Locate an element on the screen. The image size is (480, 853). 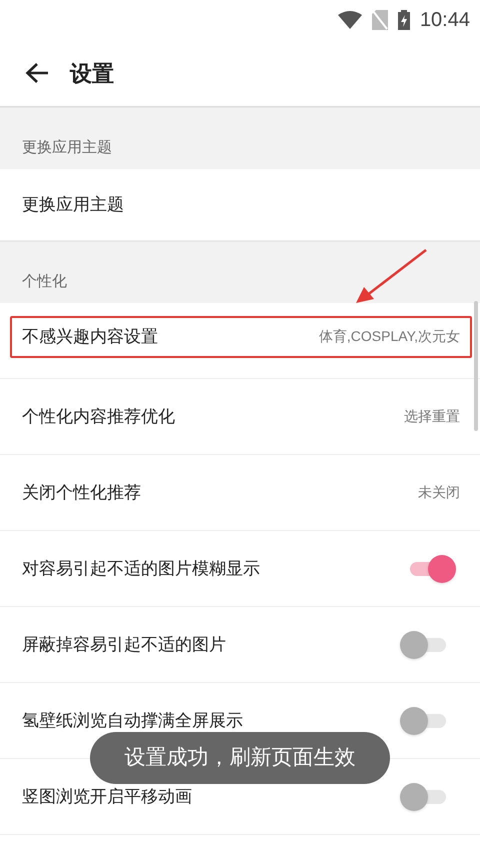
row-value: 选择重置 is located at coordinates (432, 416).